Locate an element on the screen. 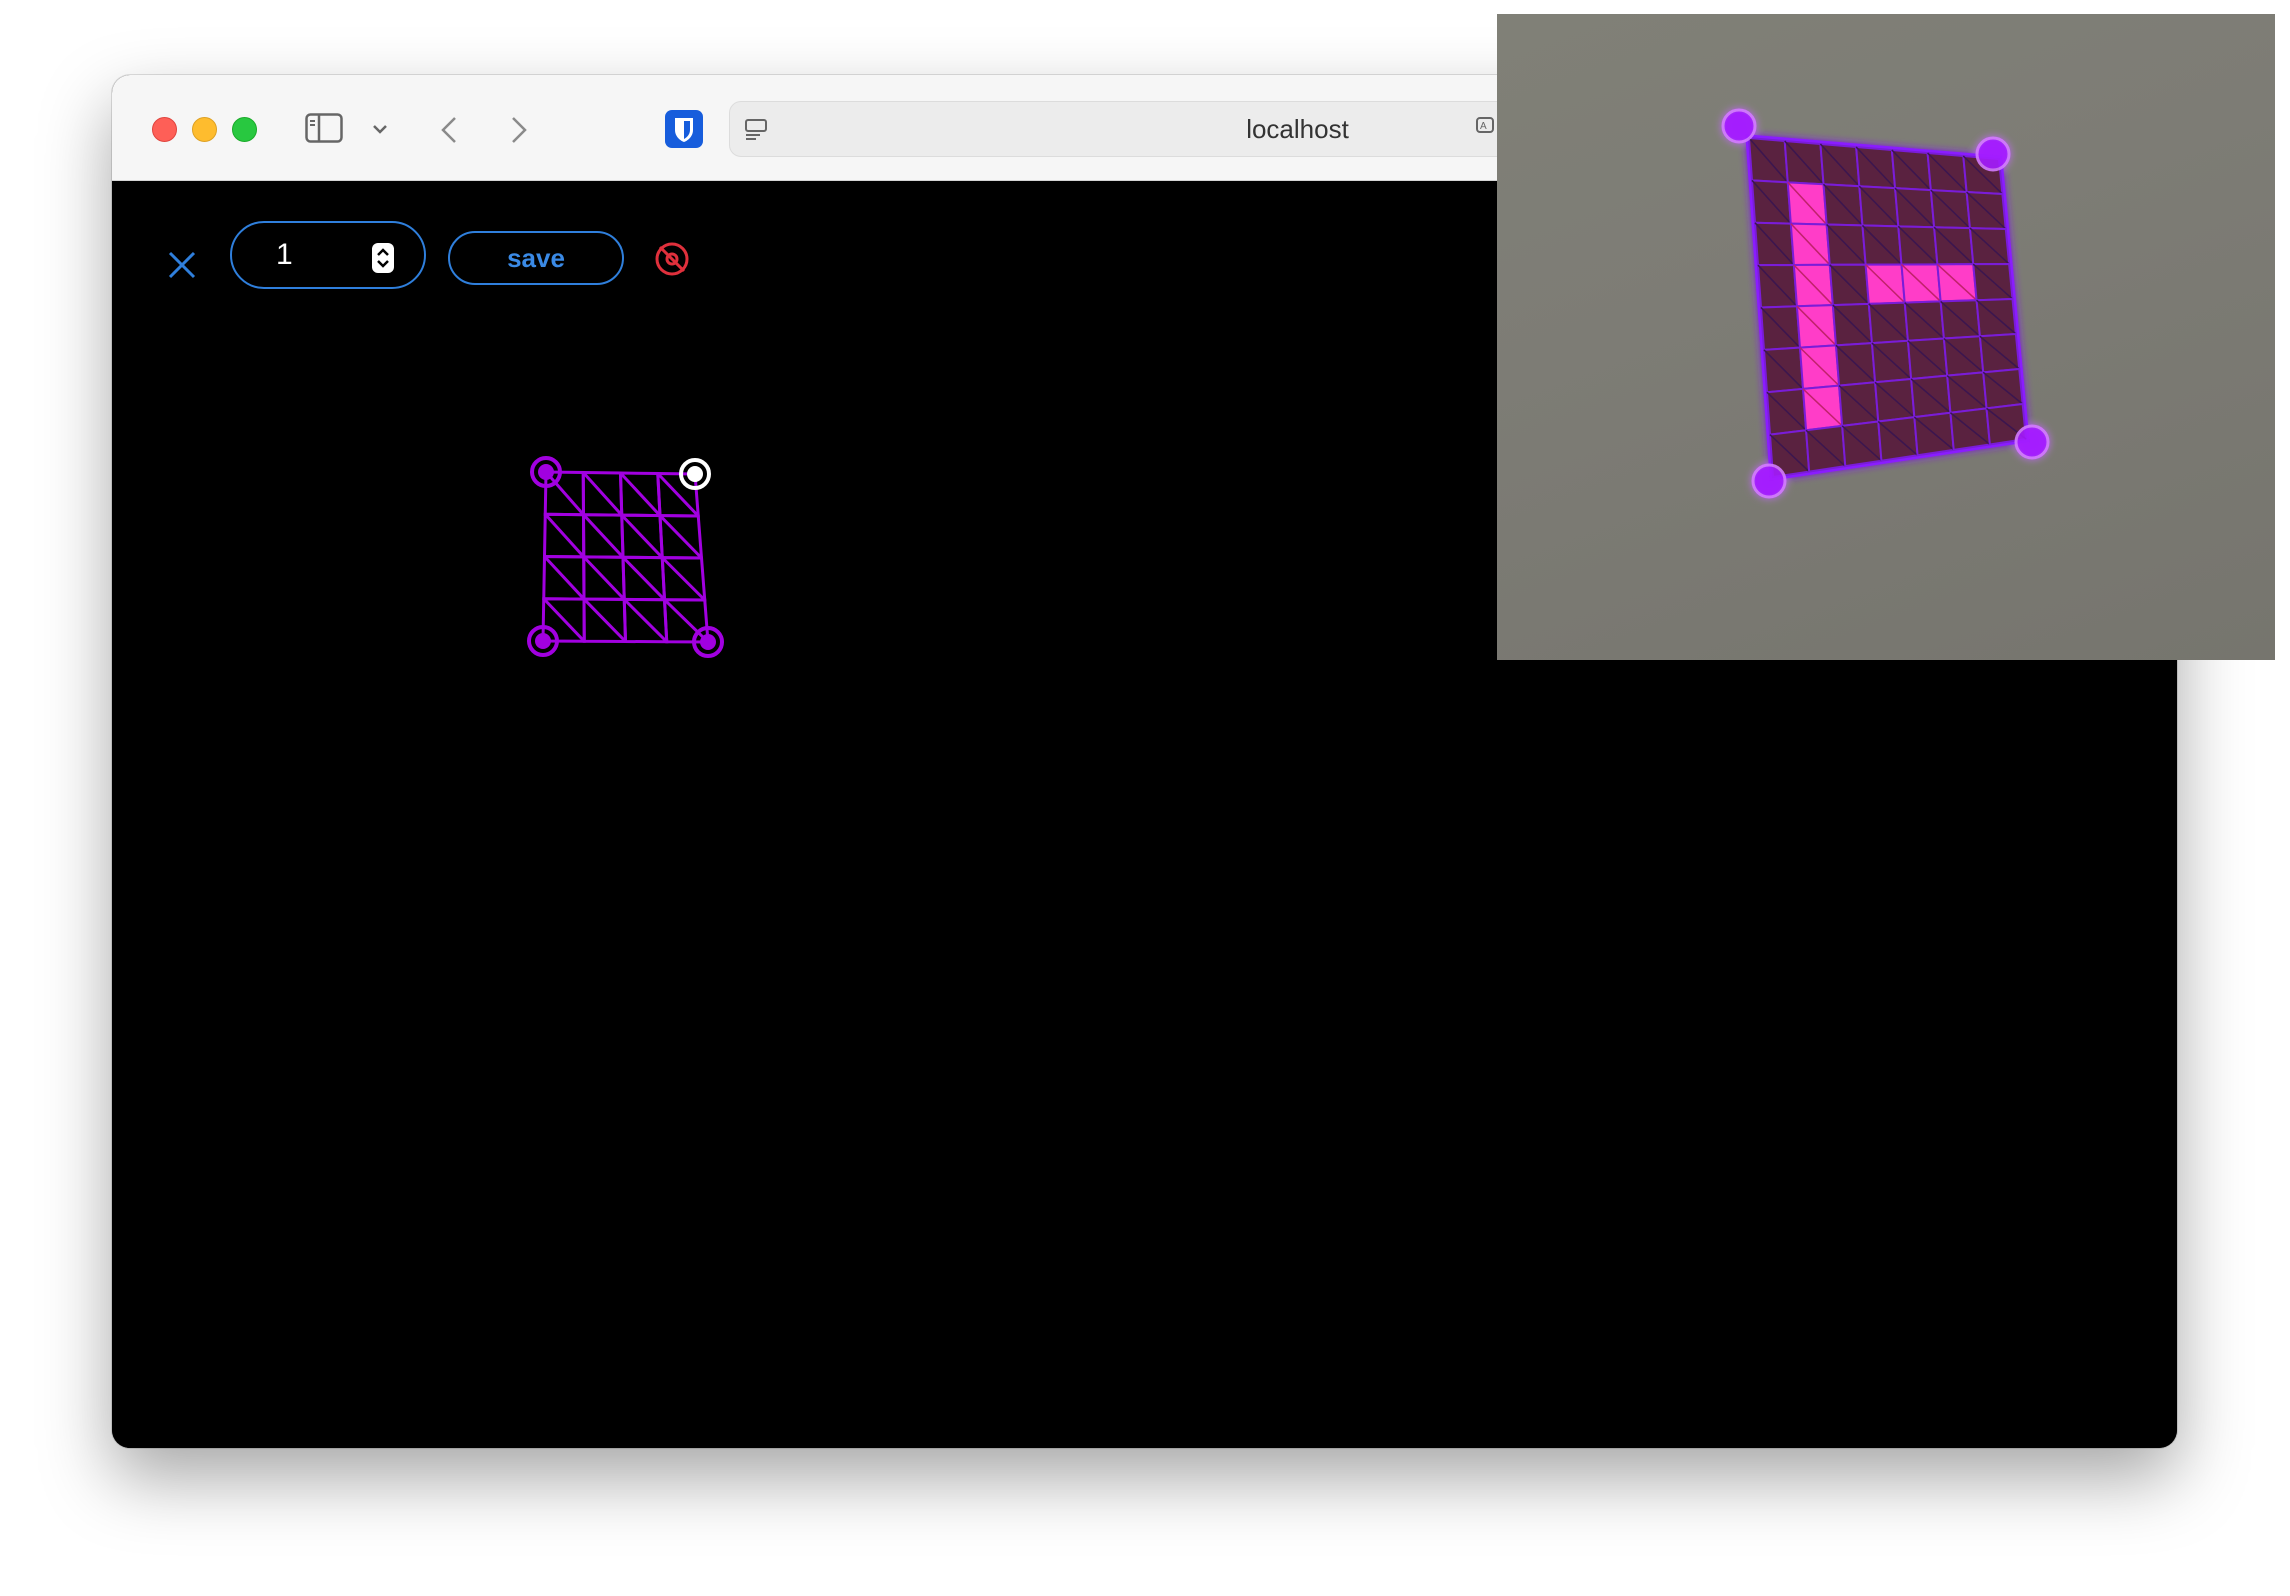 This screenshot has height=1596, width=2290. camera-preview is located at coordinates (1886, 337).